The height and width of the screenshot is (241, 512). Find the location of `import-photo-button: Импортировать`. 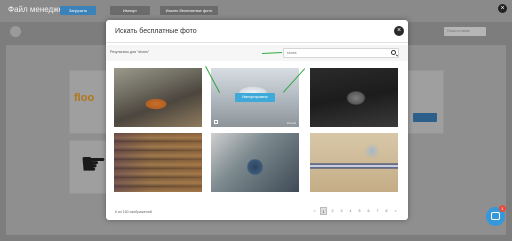

import-photo-button: Импортировать is located at coordinates (255, 97).